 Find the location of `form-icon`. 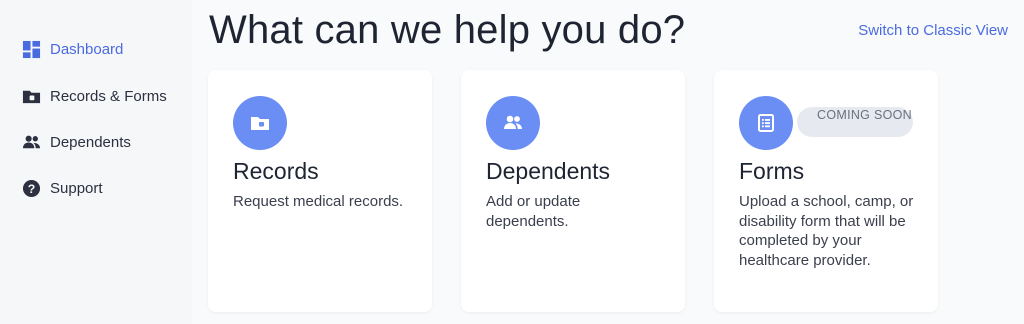

form-icon is located at coordinates (766, 123).